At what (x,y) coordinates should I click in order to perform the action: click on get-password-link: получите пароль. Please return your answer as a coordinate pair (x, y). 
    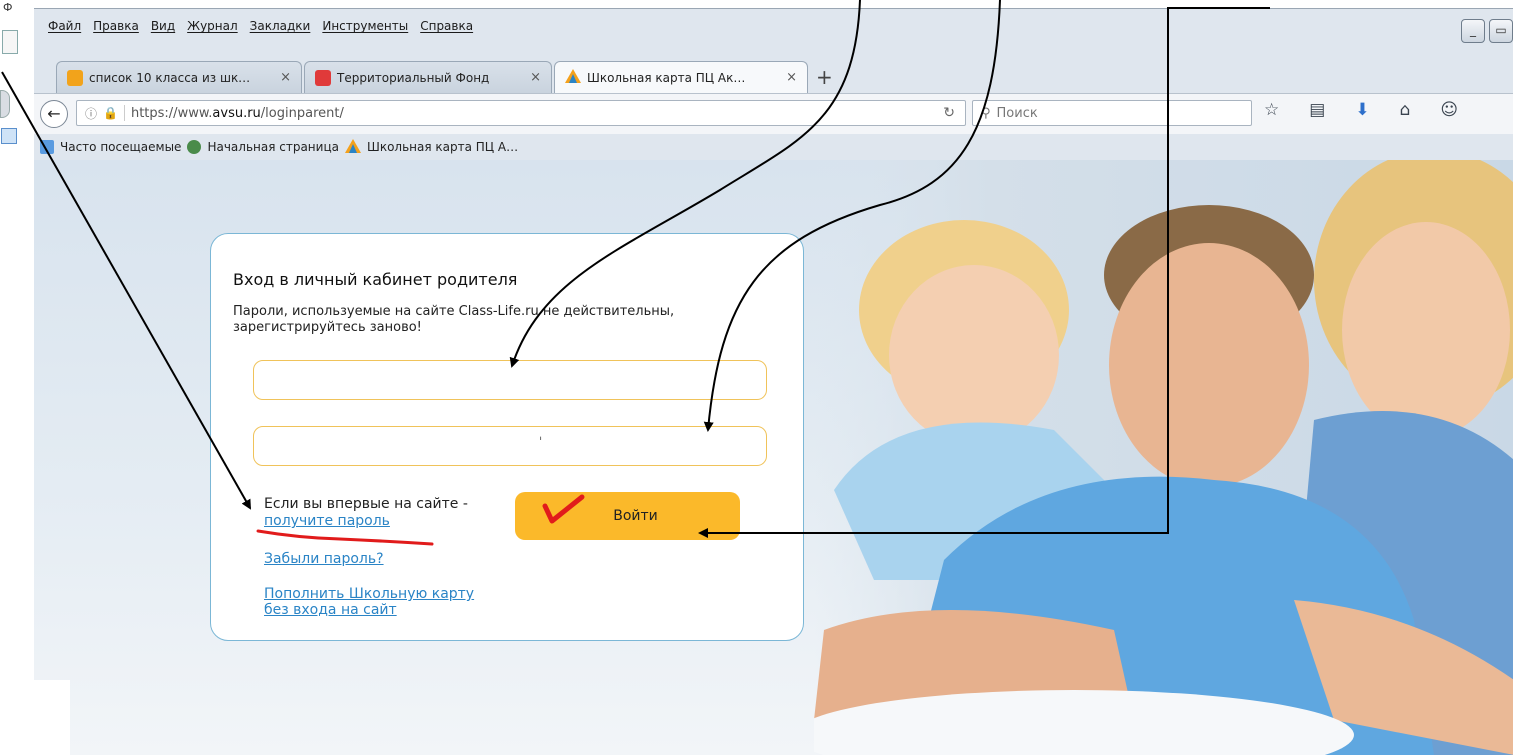
    Looking at the image, I should click on (327, 521).